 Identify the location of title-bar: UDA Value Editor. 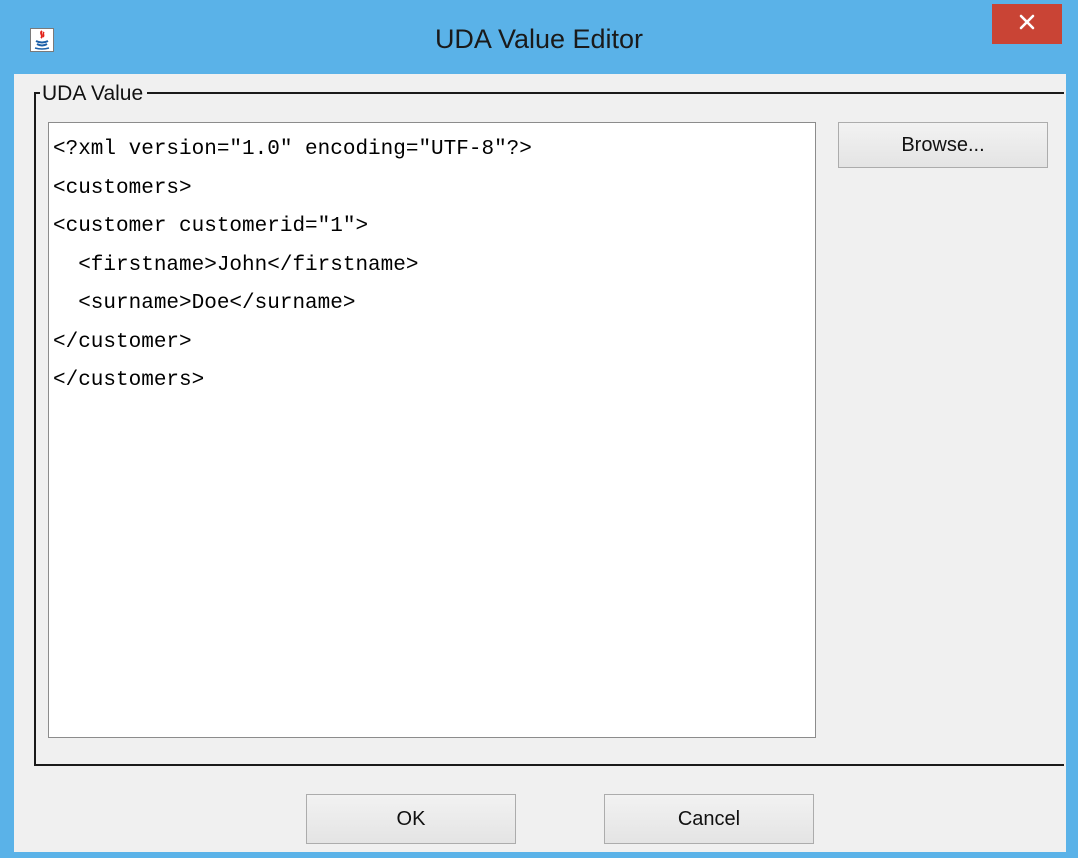
(539, 37).